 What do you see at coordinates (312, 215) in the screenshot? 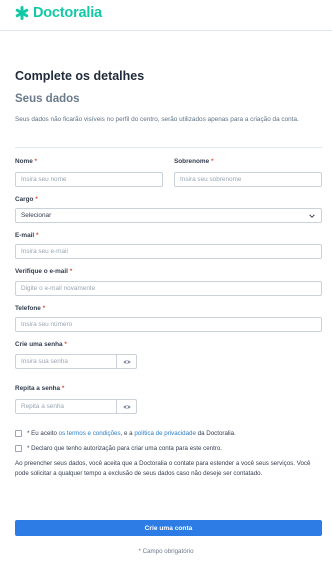
I see `chevron-down-icon` at bounding box center [312, 215].